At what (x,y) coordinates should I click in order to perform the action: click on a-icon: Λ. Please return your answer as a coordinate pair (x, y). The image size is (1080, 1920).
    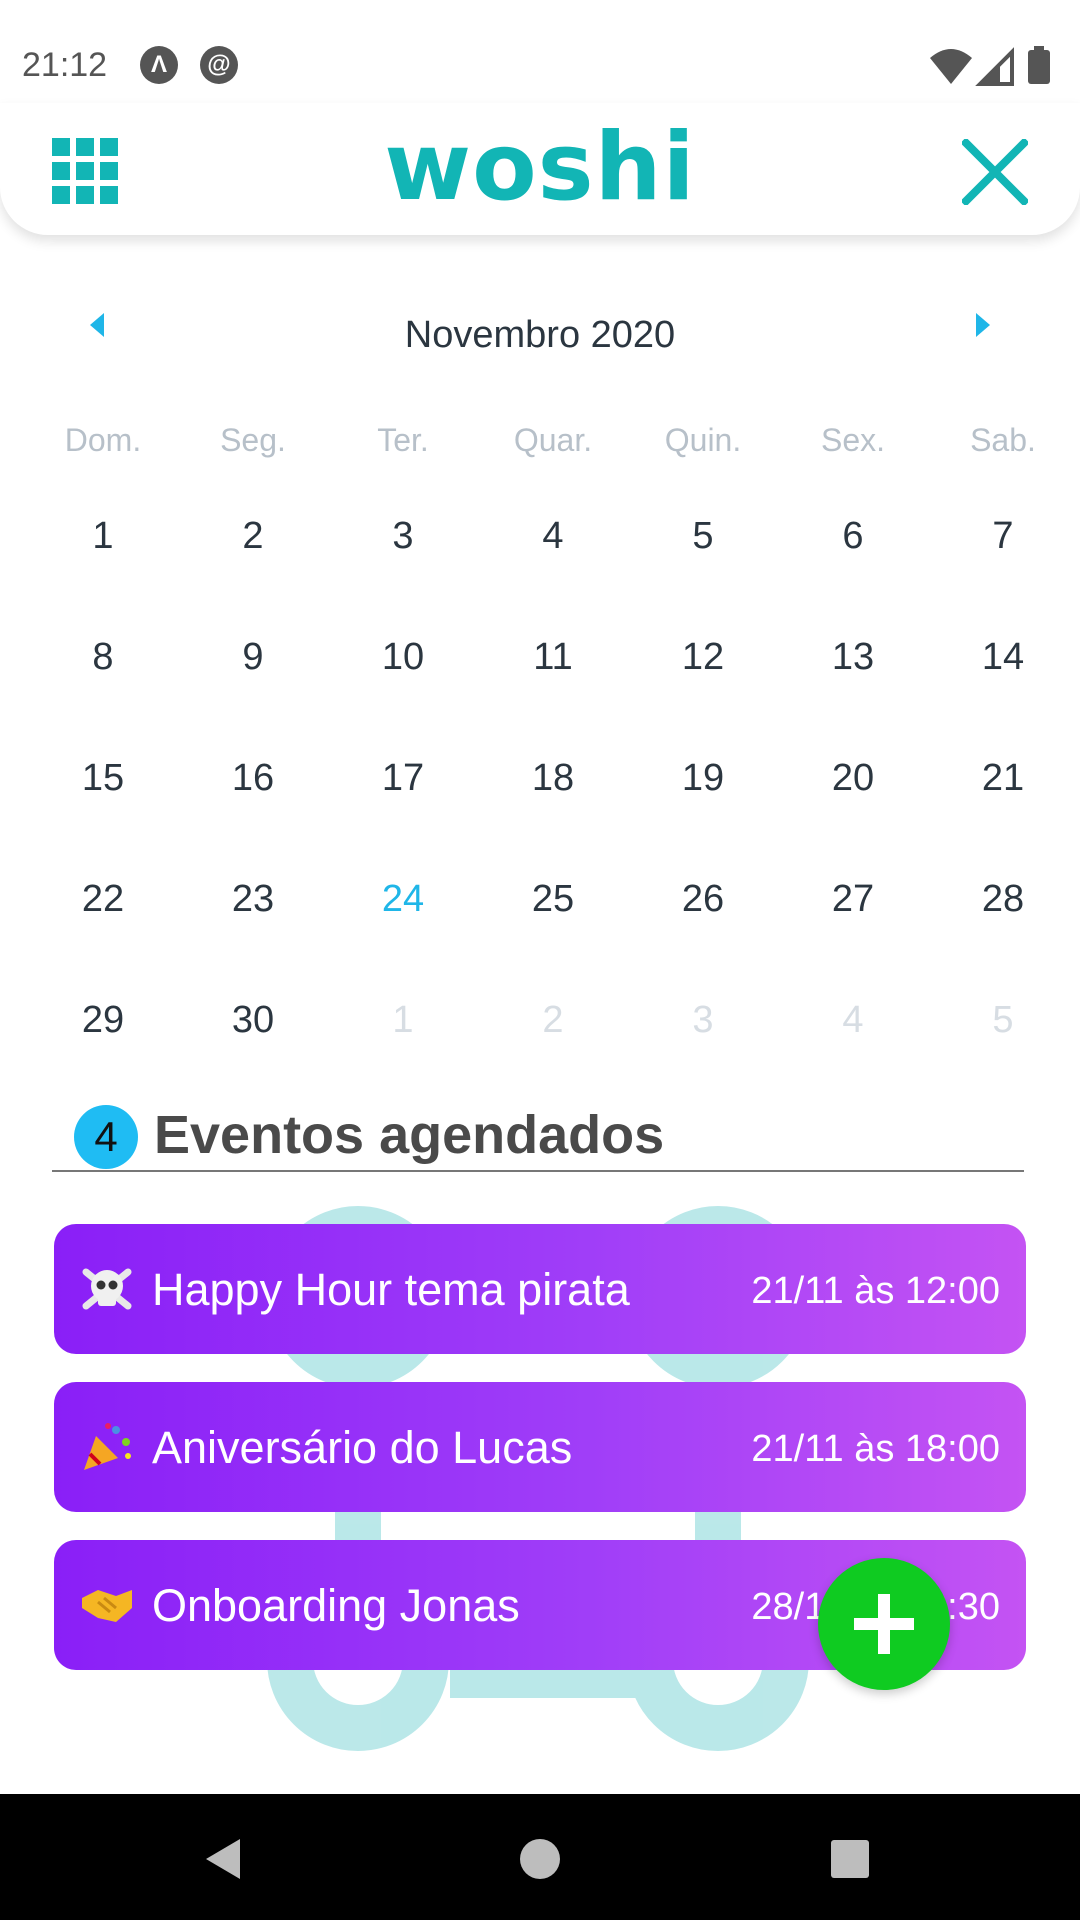
    Looking at the image, I should click on (159, 65).